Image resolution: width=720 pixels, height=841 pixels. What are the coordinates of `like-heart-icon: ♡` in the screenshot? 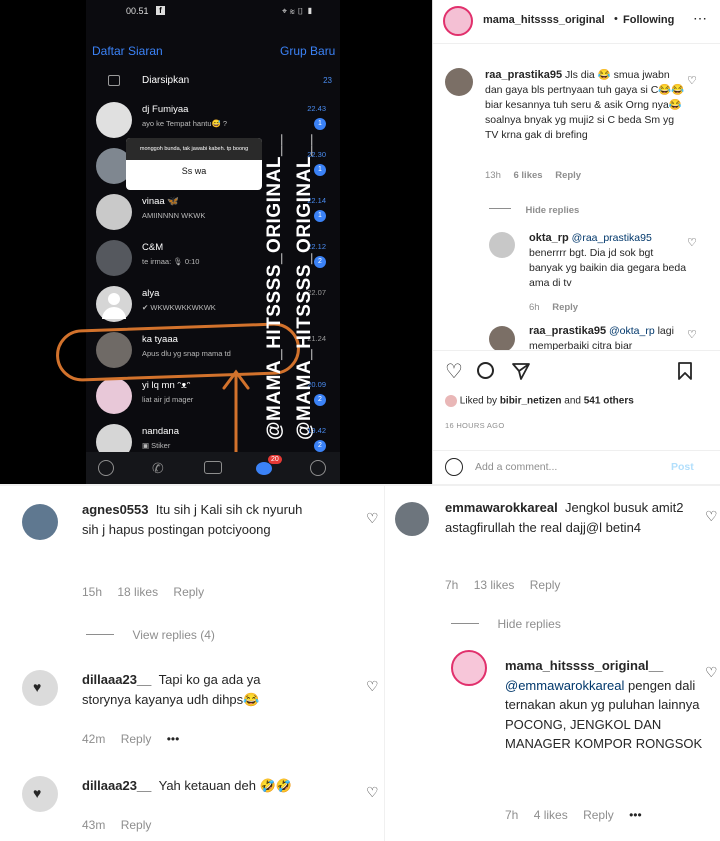 It's located at (454, 371).